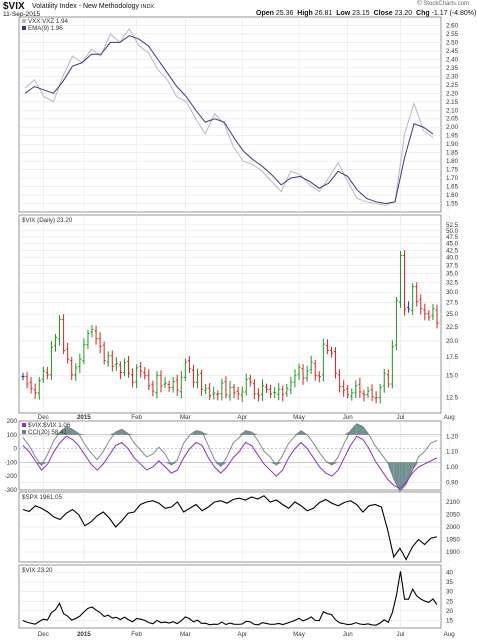 The width and height of the screenshot is (477, 640). Describe the element at coordinates (452, 274) in the screenshot. I see `price-axis-tick-label: 35.0` at that location.